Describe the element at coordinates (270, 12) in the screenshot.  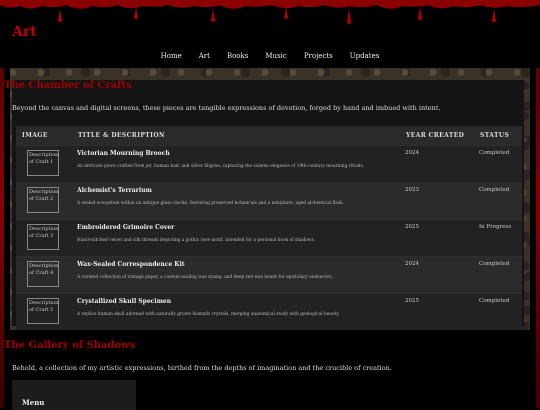
I see `blood-drip-border` at that location.